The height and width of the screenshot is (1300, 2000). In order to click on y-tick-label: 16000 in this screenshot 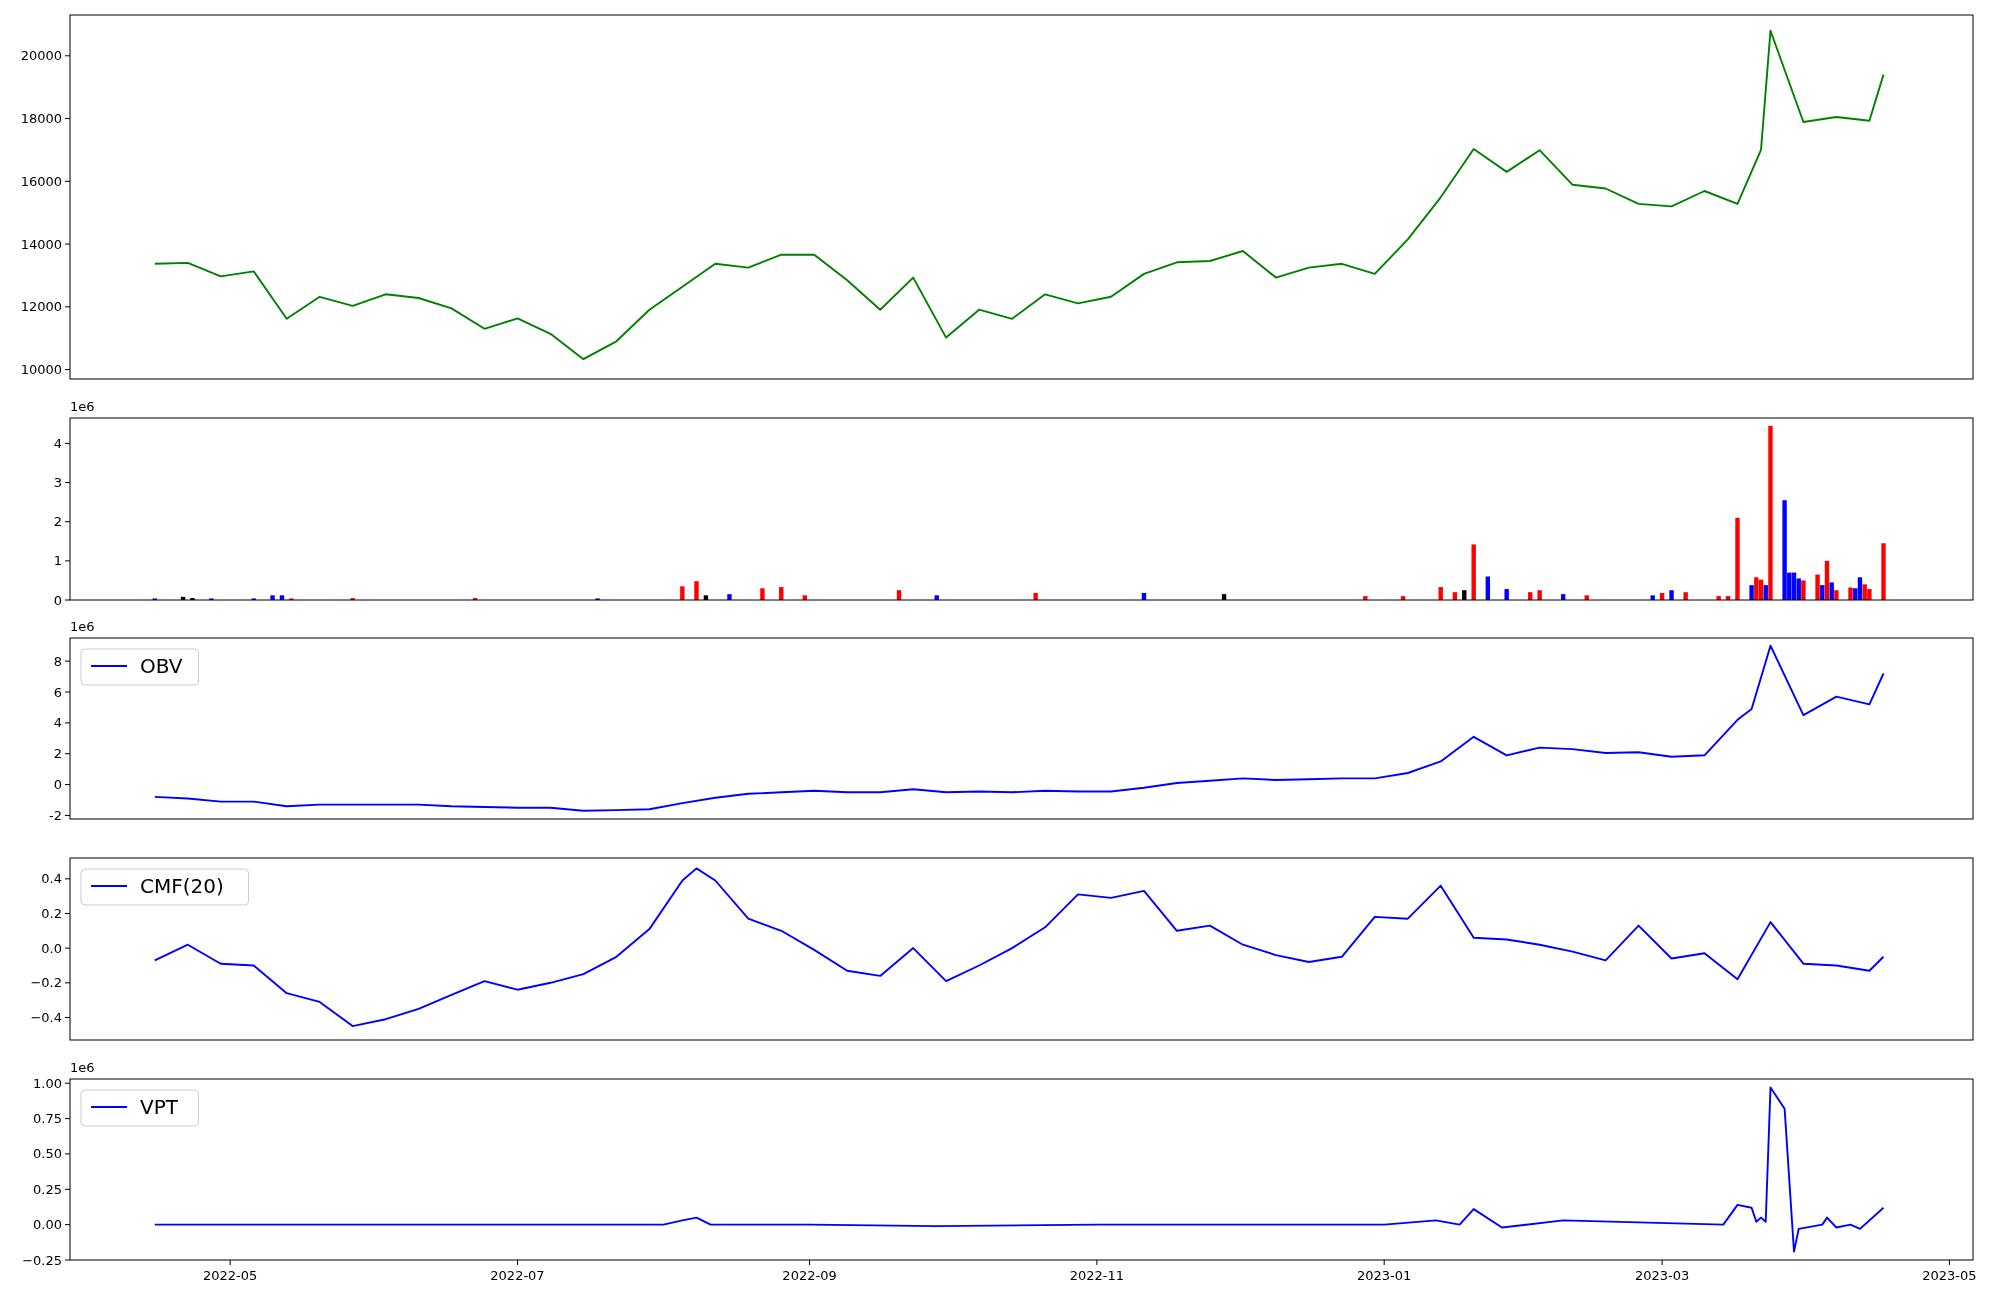, I will do `click(41, 181)`.